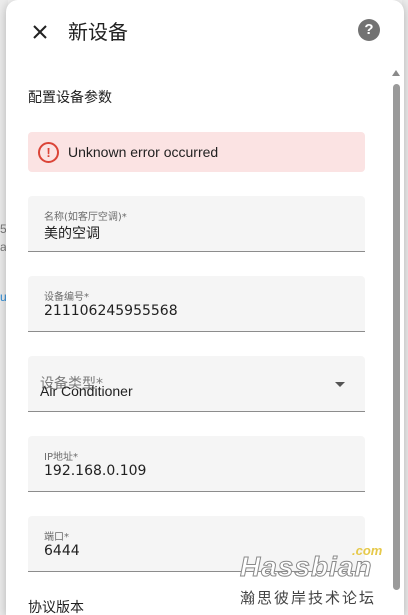  I want to click on device-type-select: 设备类型* Air Conditioner, so click(196, 384).